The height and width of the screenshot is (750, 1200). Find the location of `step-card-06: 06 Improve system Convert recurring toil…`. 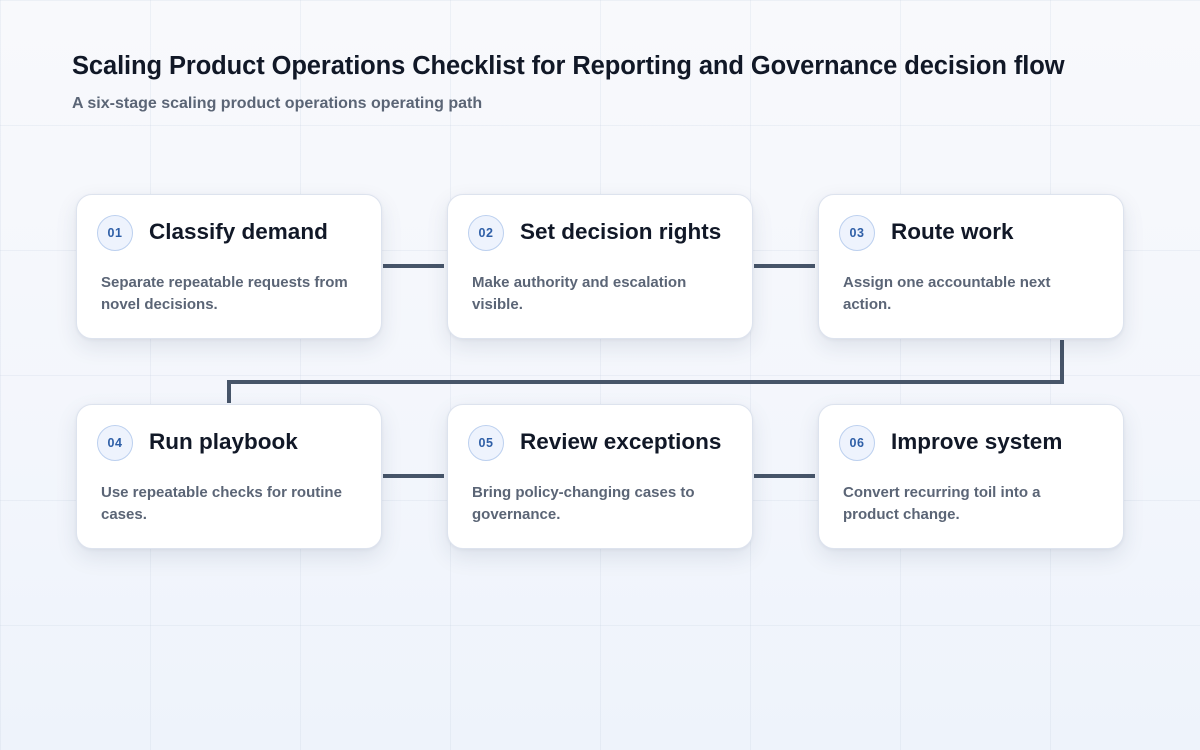

step-card-06: 06 Improve system Convert recurring toil… is located at coordinates (971, 476).